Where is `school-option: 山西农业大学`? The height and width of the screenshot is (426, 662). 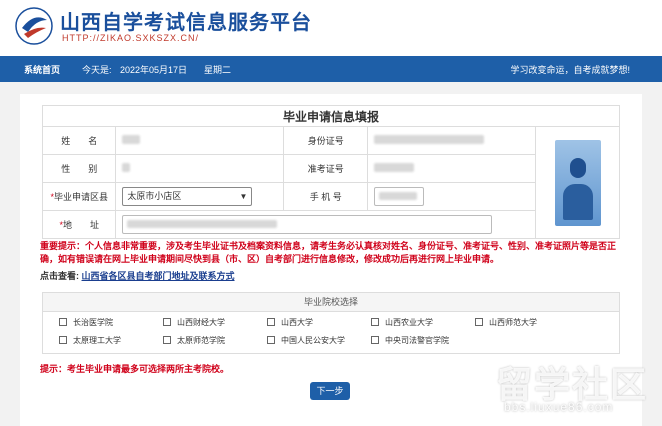
school-option: 山西农业大学 is located at coordinates (402, 322).